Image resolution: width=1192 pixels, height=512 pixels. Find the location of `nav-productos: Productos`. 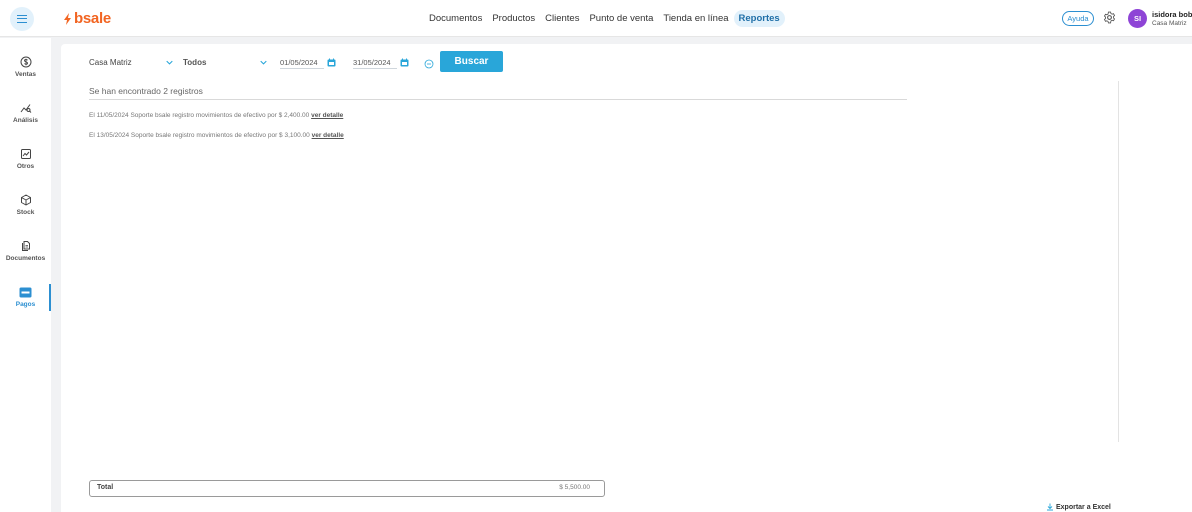

nav-productos: Productos is located at coordinates (513, 18).